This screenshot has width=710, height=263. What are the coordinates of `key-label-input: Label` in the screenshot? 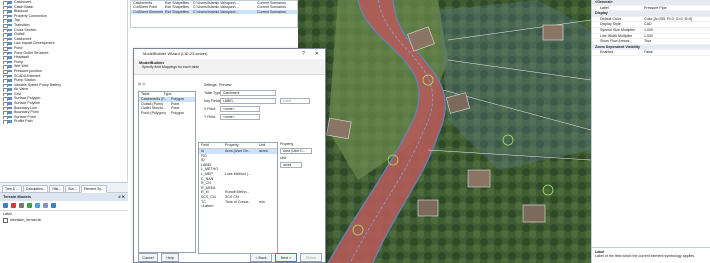 It's located at (295, 101).